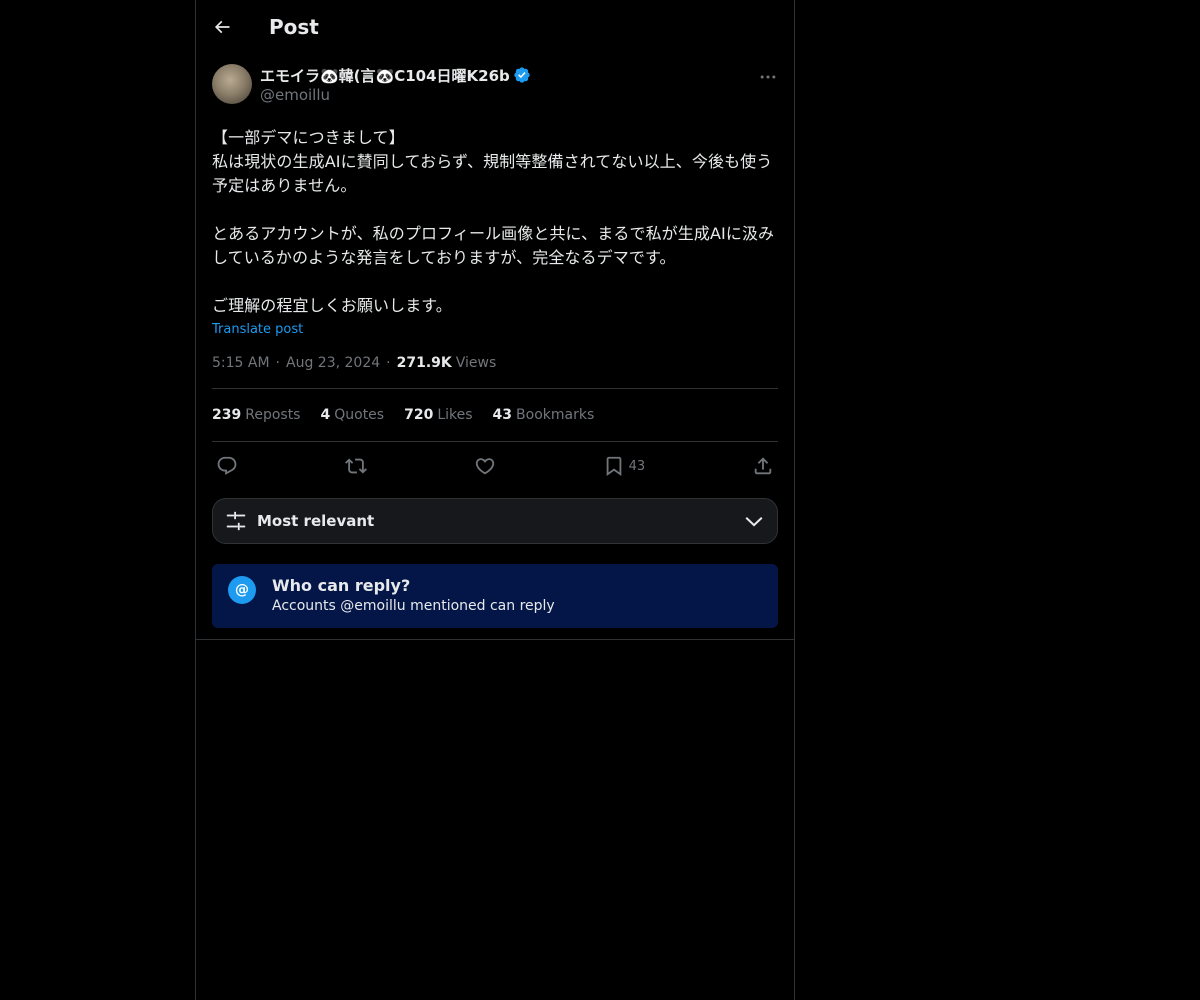 This screenshot has width=1200, height=1000. I want to click on reply-sort-dropdown: Most relevant, so click(495, 521).